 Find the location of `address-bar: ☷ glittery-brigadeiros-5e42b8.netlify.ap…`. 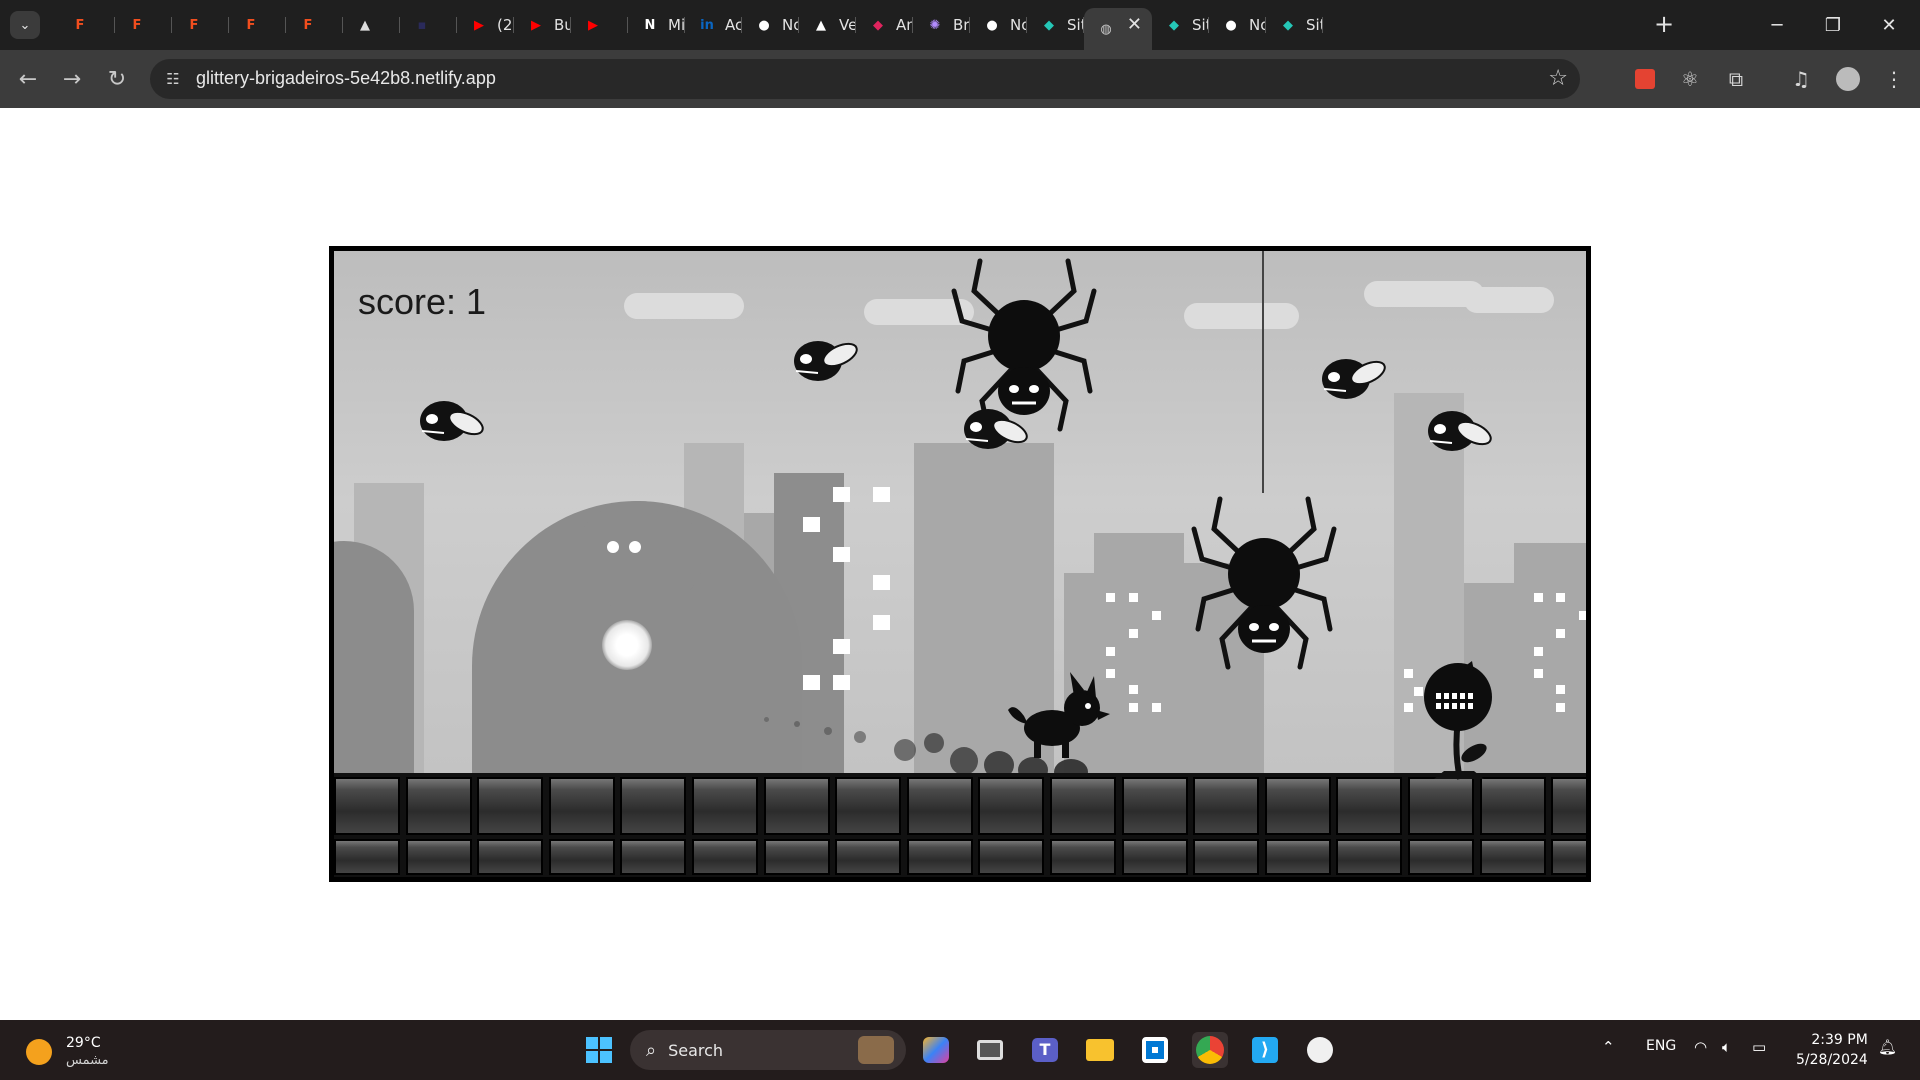

address-bar: ☷ glittery-brigadeiros-5e42b8.netlify.ap… is located at coordinates (865, 79).